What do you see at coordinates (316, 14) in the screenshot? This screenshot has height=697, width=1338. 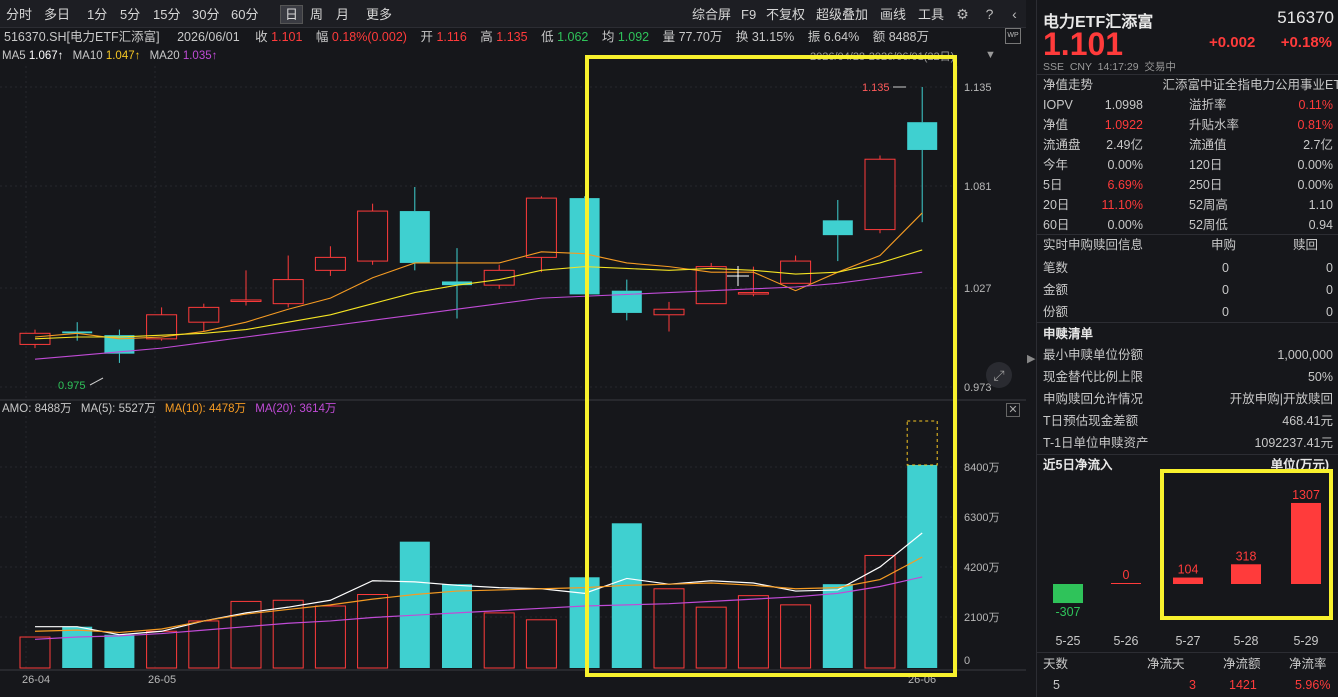 I see `period-tab-8: 周` at bounding box center [316, 14].